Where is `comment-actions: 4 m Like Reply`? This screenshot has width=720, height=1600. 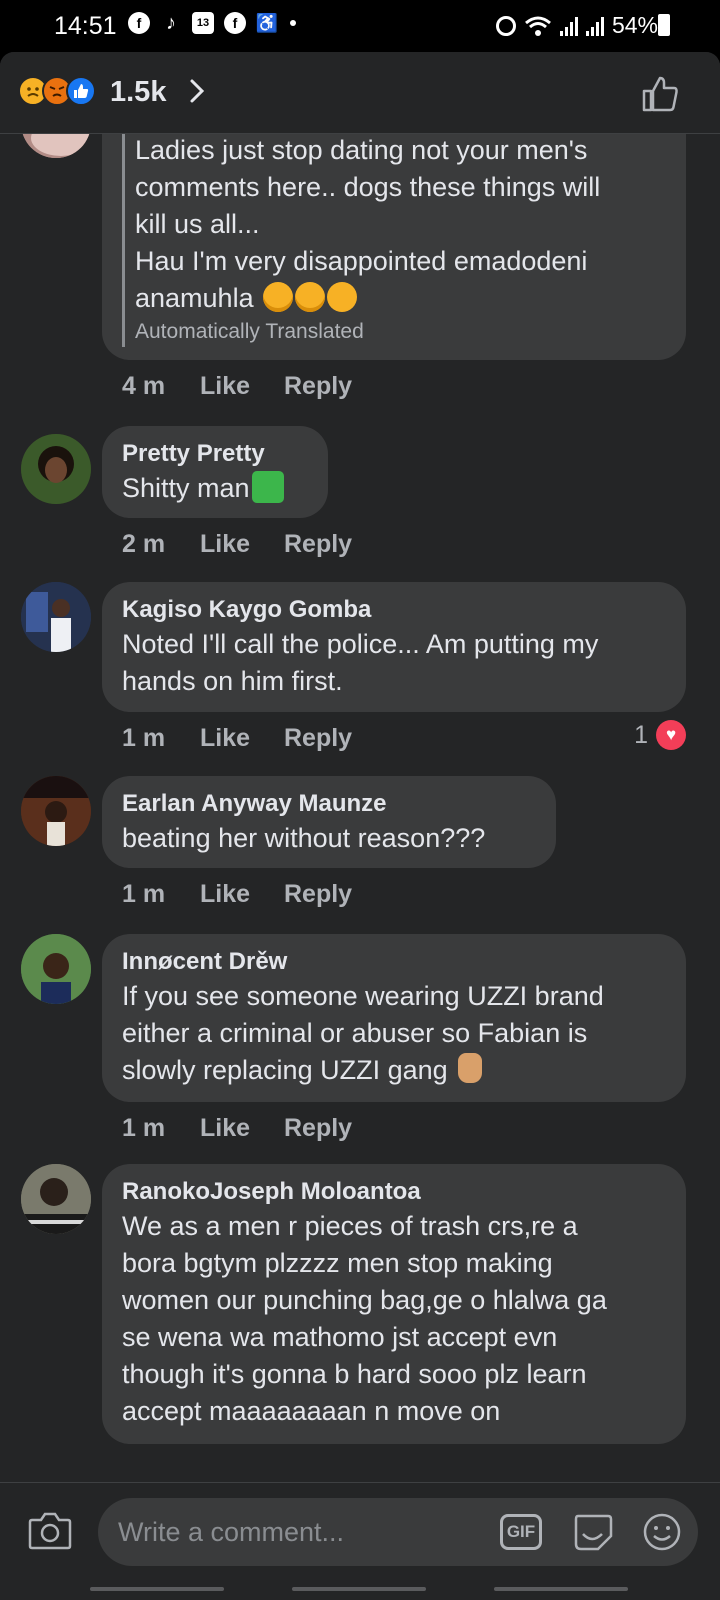 comment-actions: 4 m Like Reply is located at coordinates (237, 386).